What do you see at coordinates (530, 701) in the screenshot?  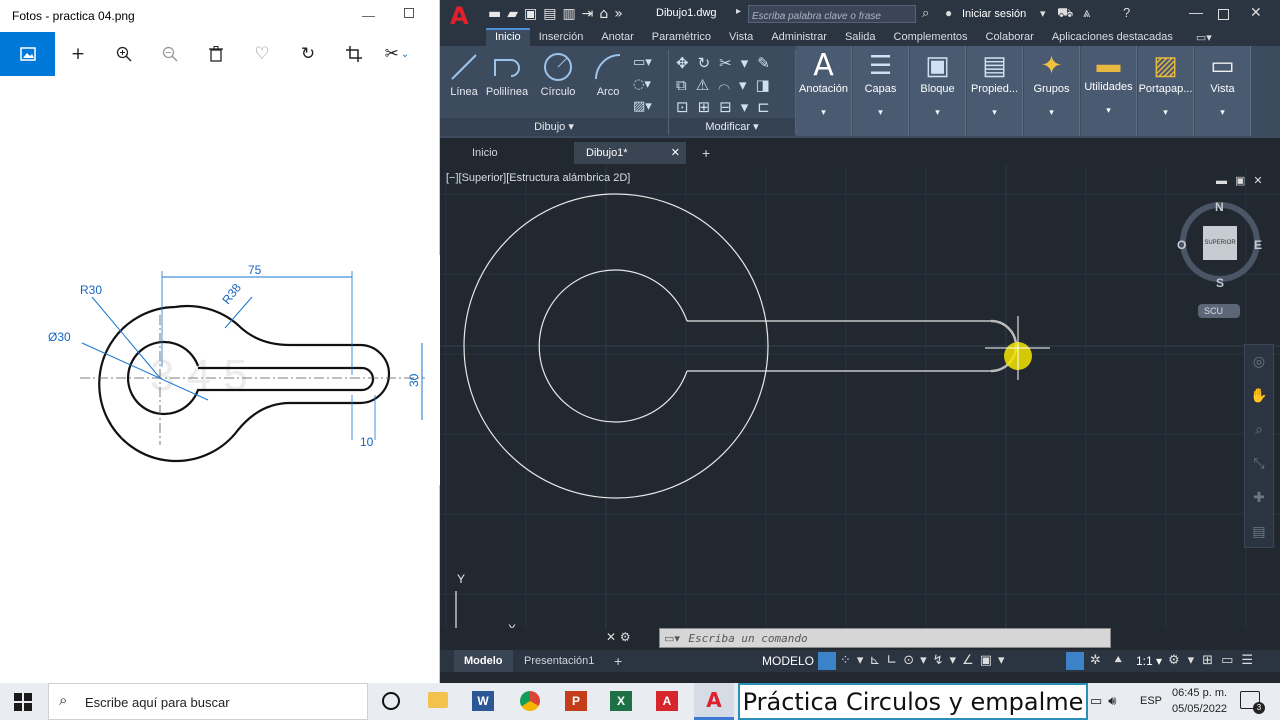 I see `chrome-icon` at bounding box center [530, 701].